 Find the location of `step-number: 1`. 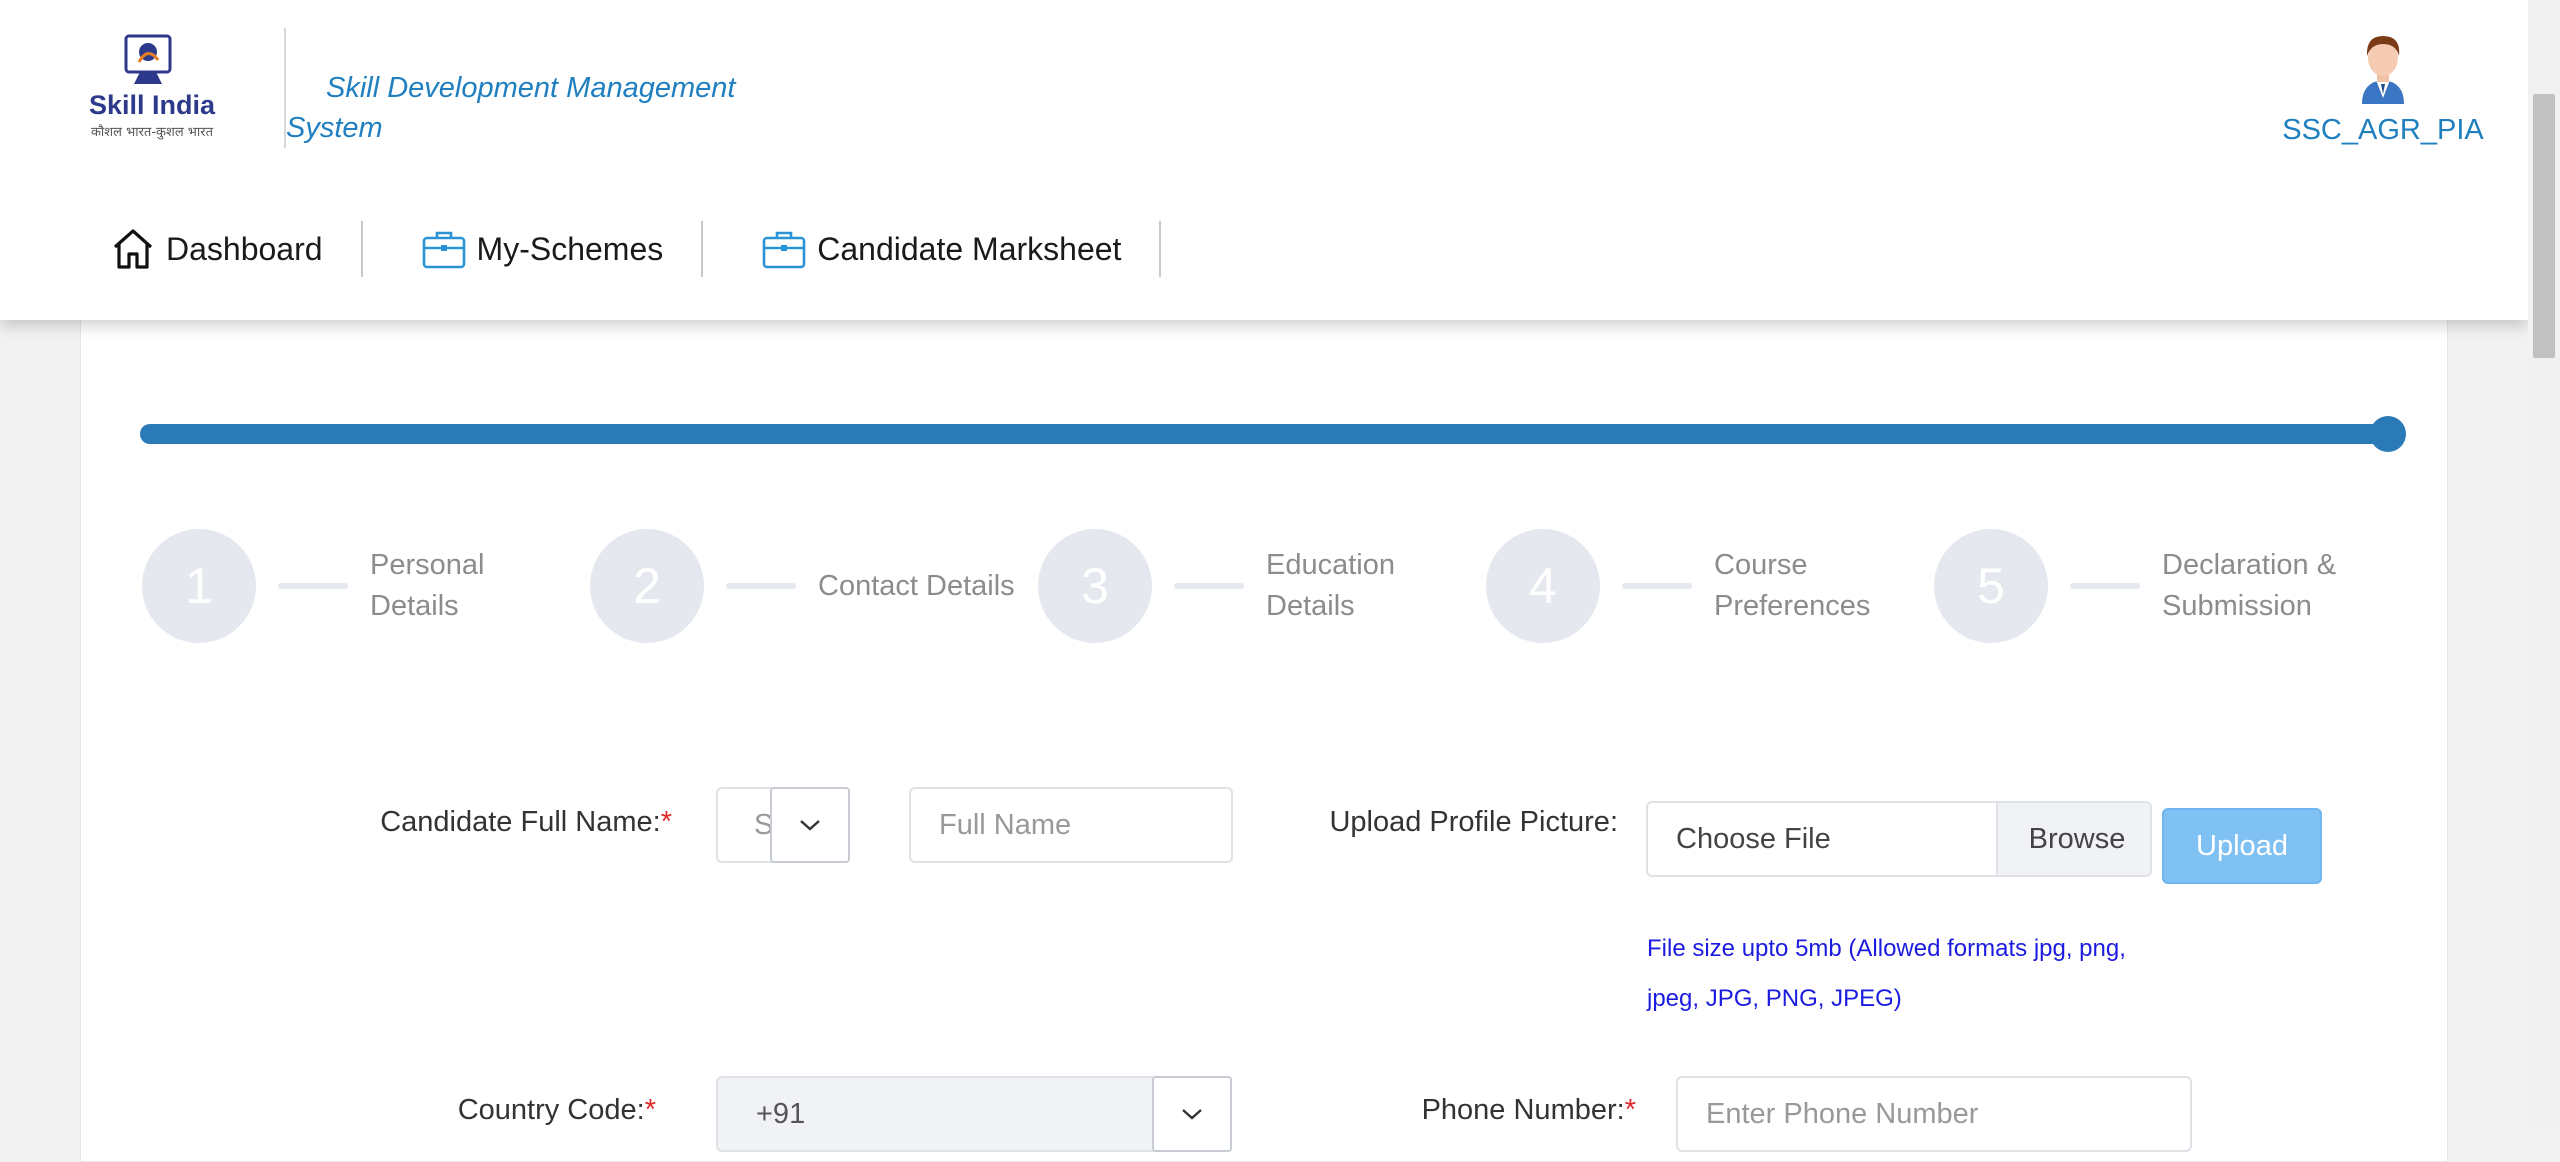

step-number: 1 is located at coordinates (199, 586).